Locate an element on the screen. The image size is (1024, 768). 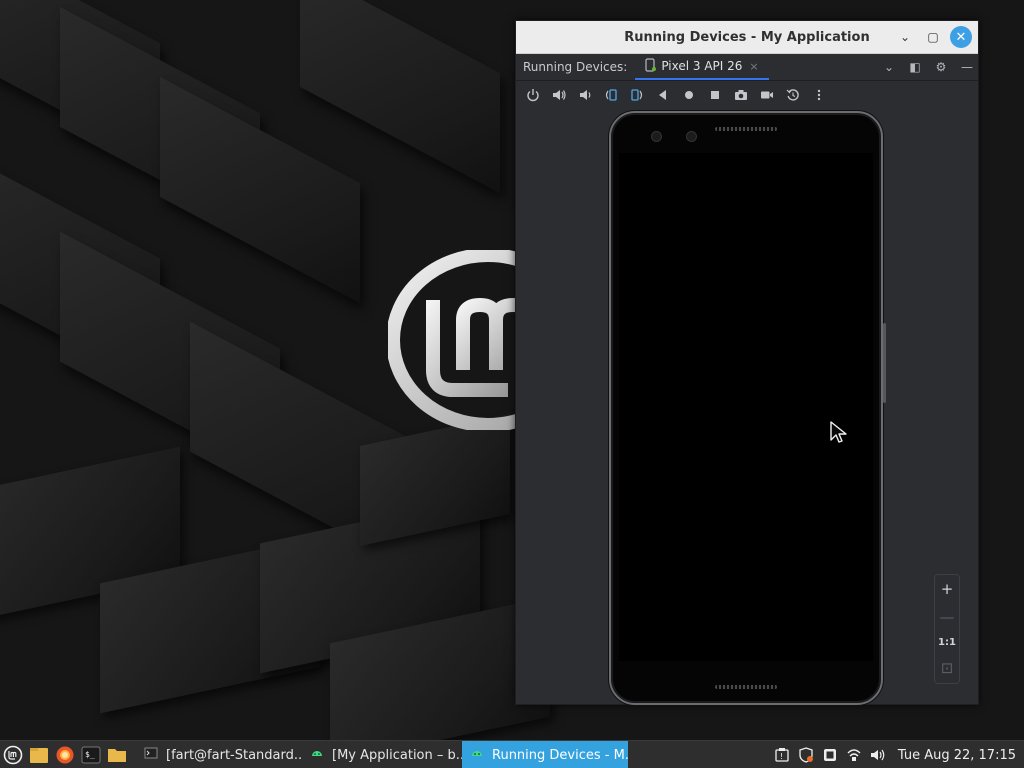
folder-icon is located at coordinates (117, 754).